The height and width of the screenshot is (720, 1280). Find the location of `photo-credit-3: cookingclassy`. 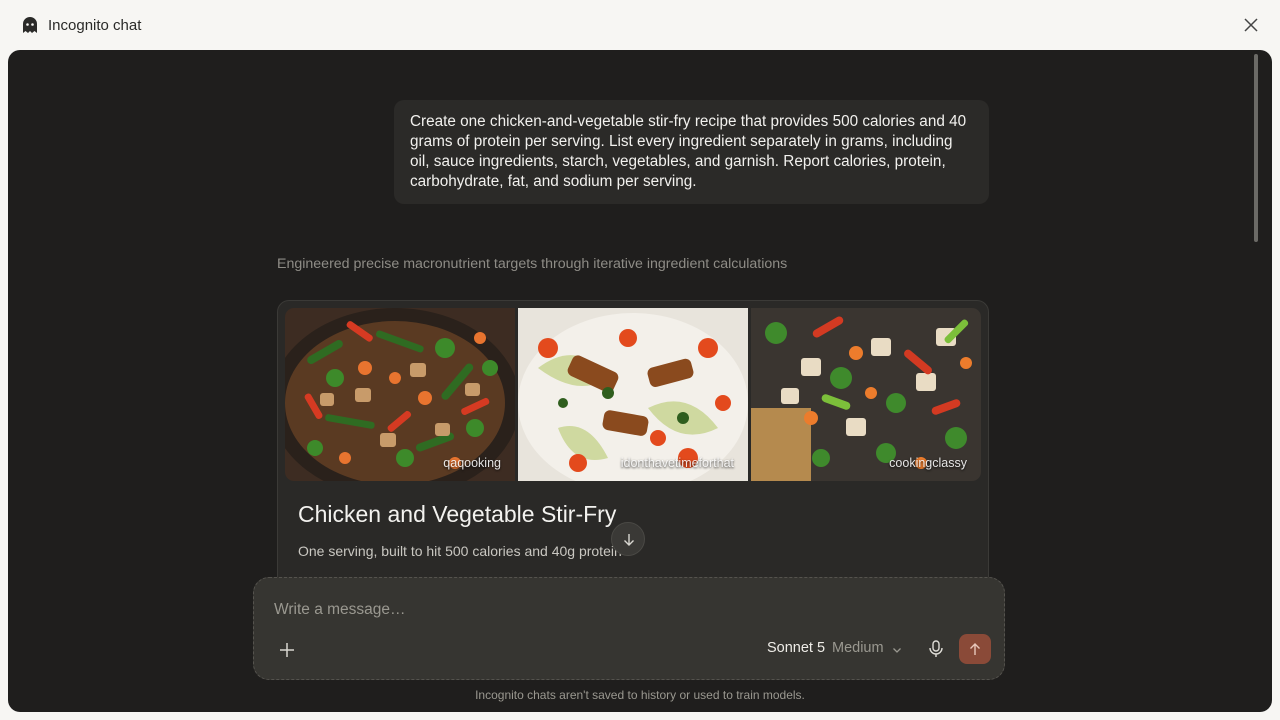

photo-credit-3: cookingclassy is located at coordinates (928, 463).